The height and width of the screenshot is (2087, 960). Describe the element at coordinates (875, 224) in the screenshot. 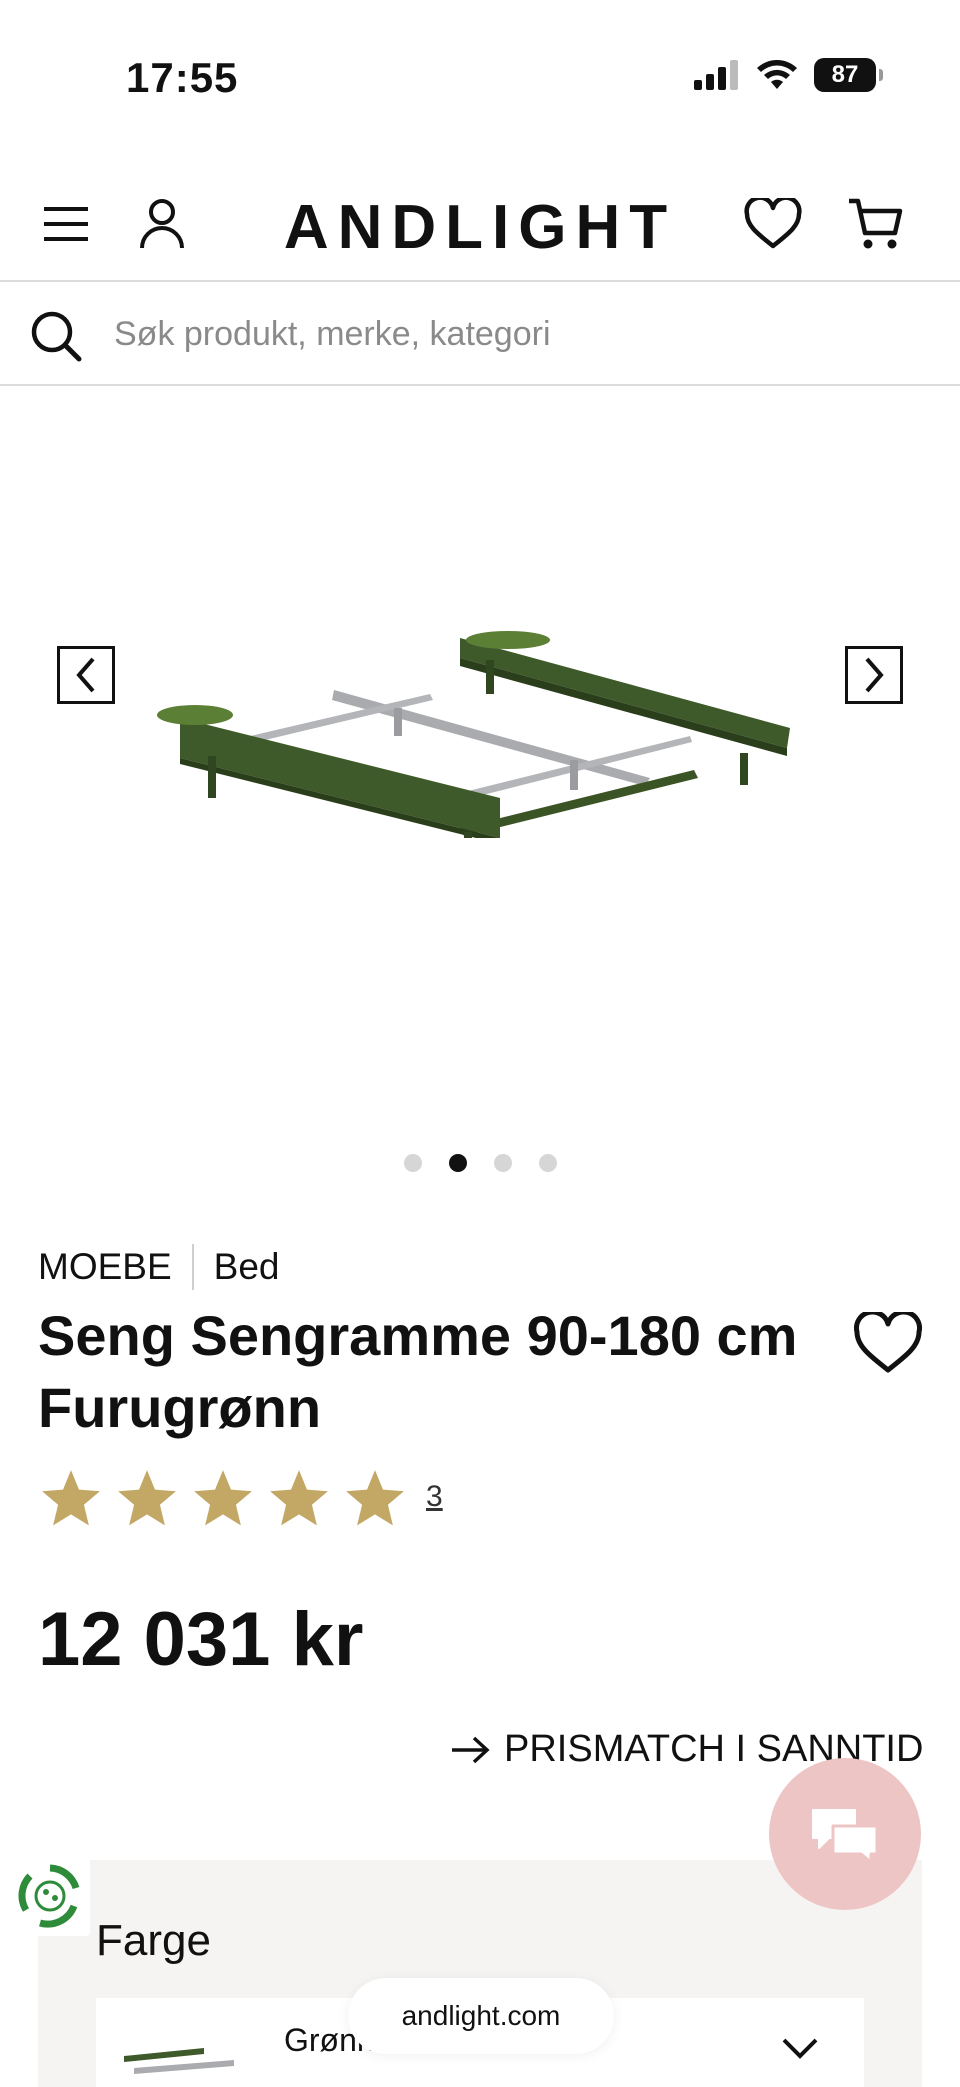

I see `cart-icon` at that location.